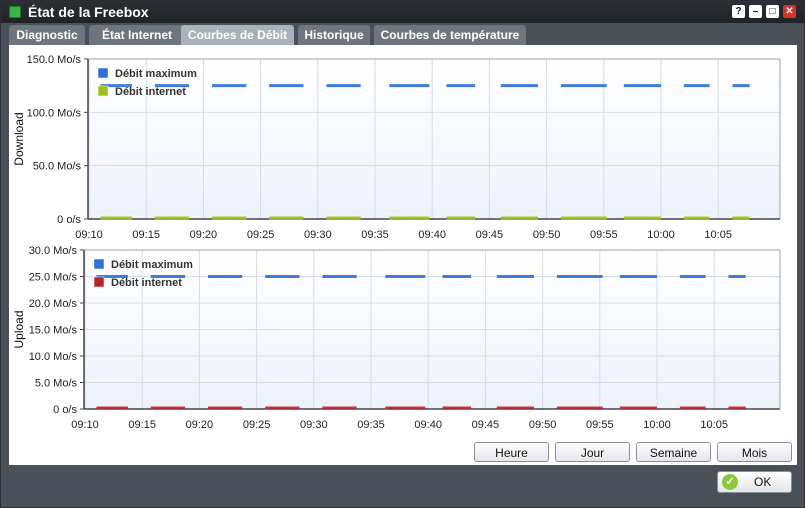  I want to click on tab-historique: Historique, so click(334, 35).